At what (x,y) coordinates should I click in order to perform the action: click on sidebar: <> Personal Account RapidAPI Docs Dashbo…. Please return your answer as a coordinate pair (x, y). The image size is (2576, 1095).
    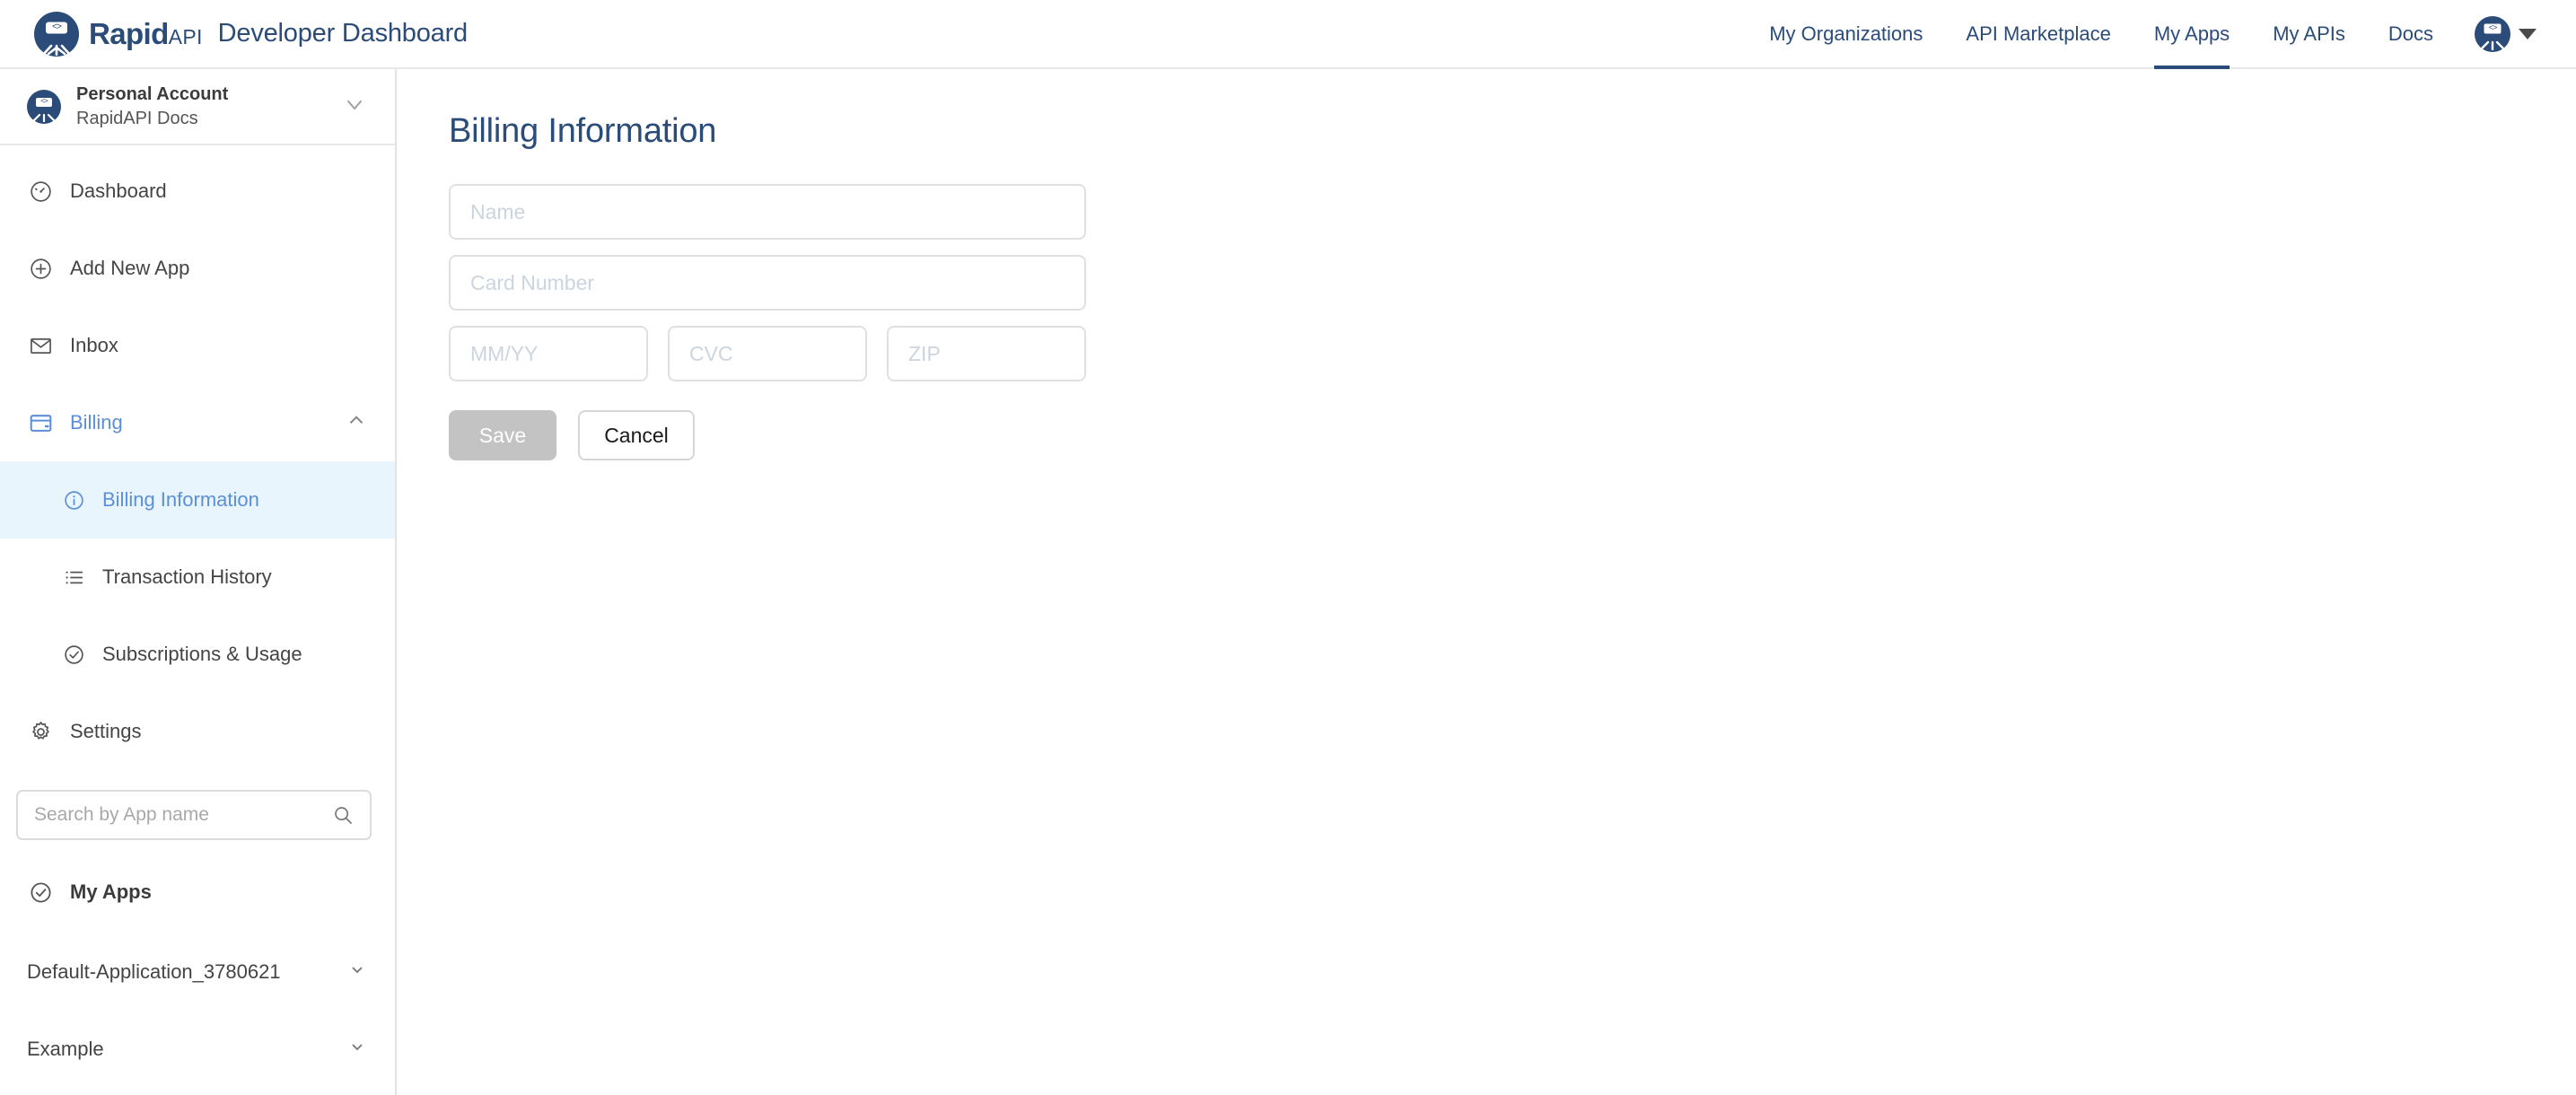
    Looking at the image, I should click on (198, 582).